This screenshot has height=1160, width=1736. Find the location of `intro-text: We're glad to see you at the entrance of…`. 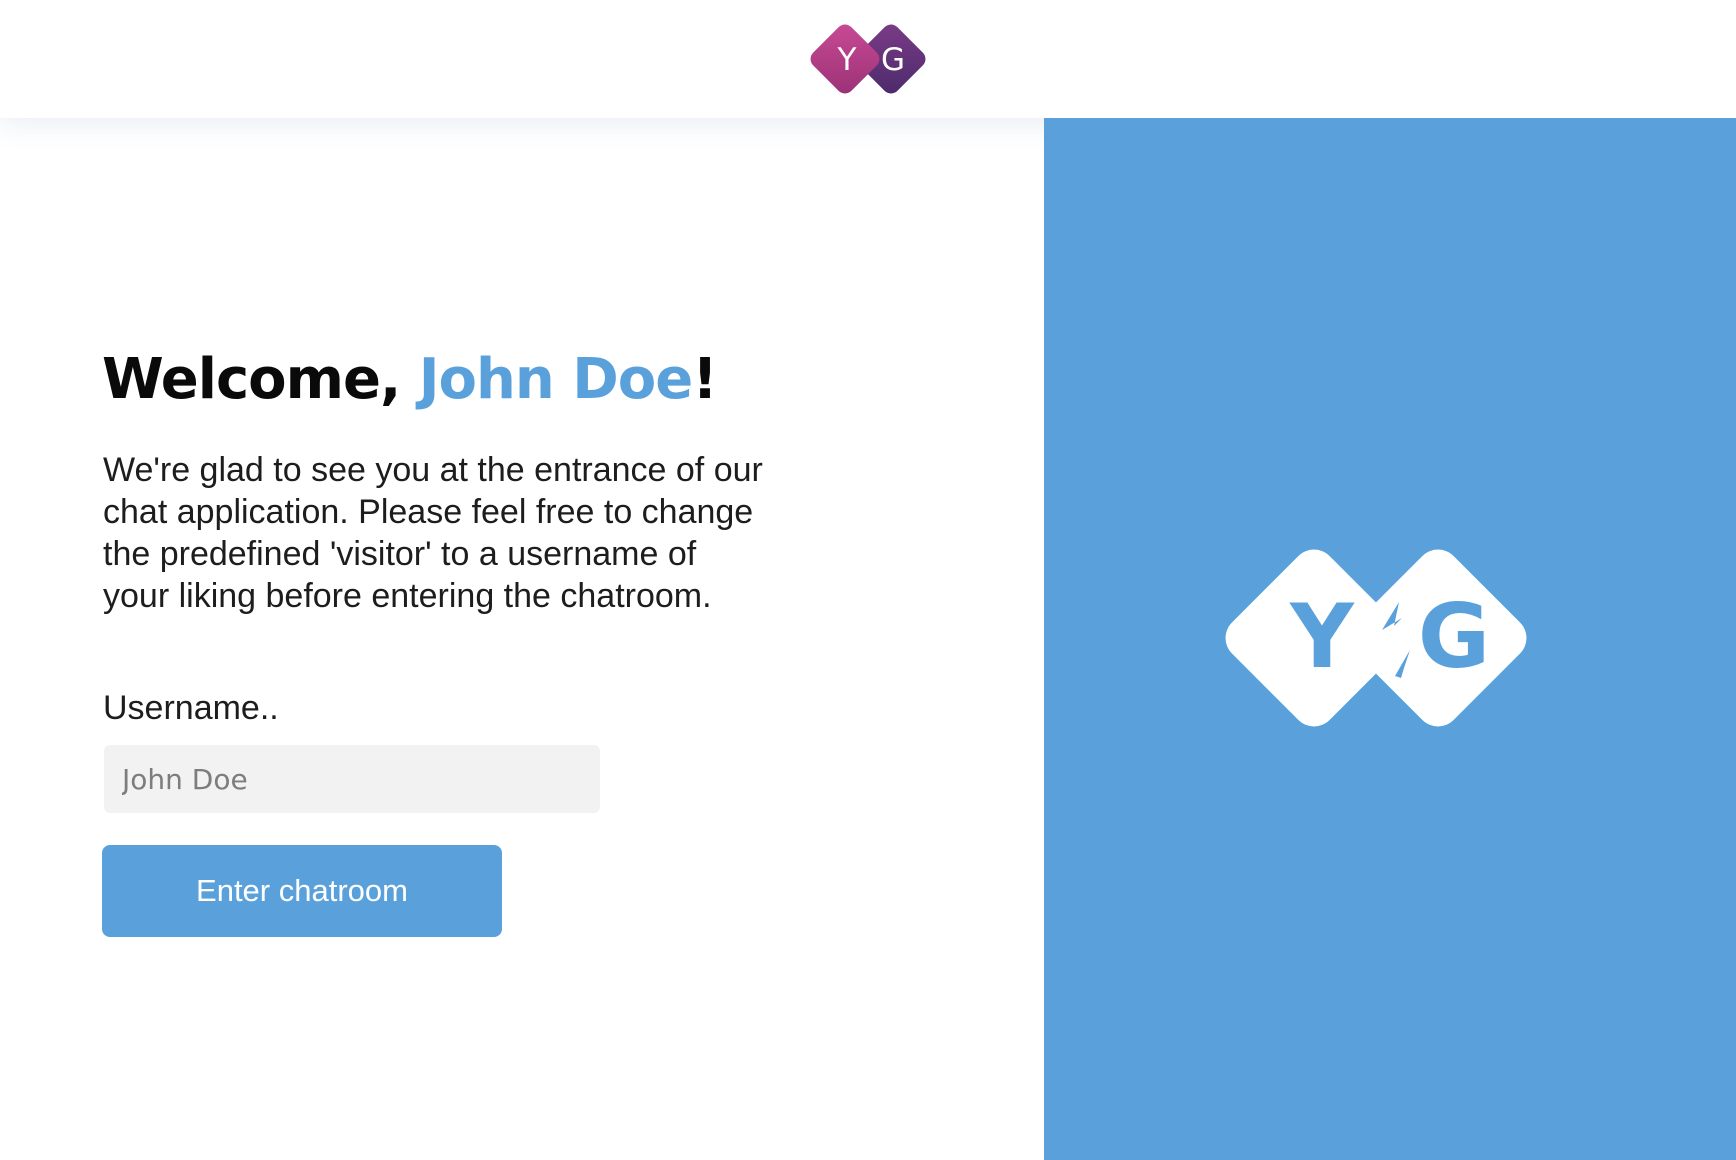

intro-text: We're glad to see you at the entrance of… is located at coordinates (433, 533).